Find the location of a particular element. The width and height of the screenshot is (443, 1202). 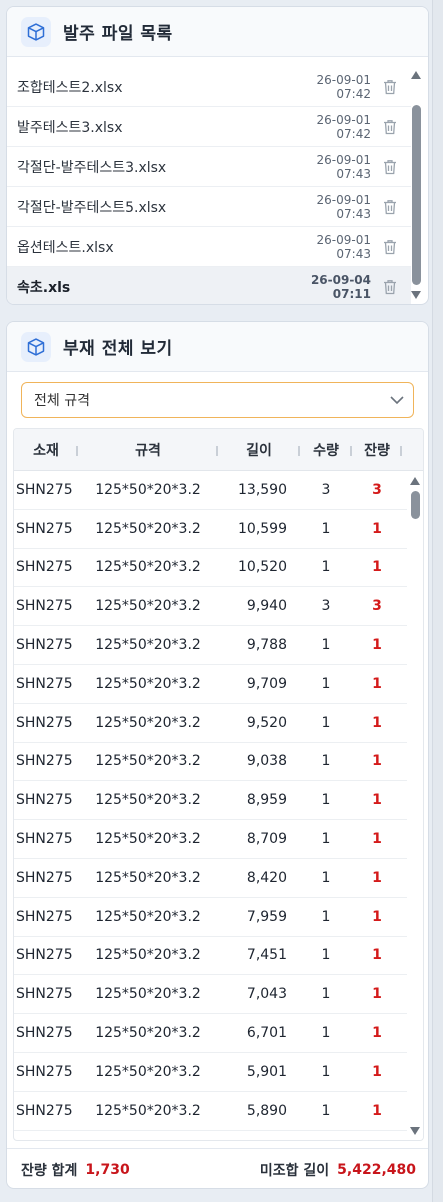

table-row: SHN275 125*50*20*3.2 13,590 3 3 is located at coordinates (218, 490).